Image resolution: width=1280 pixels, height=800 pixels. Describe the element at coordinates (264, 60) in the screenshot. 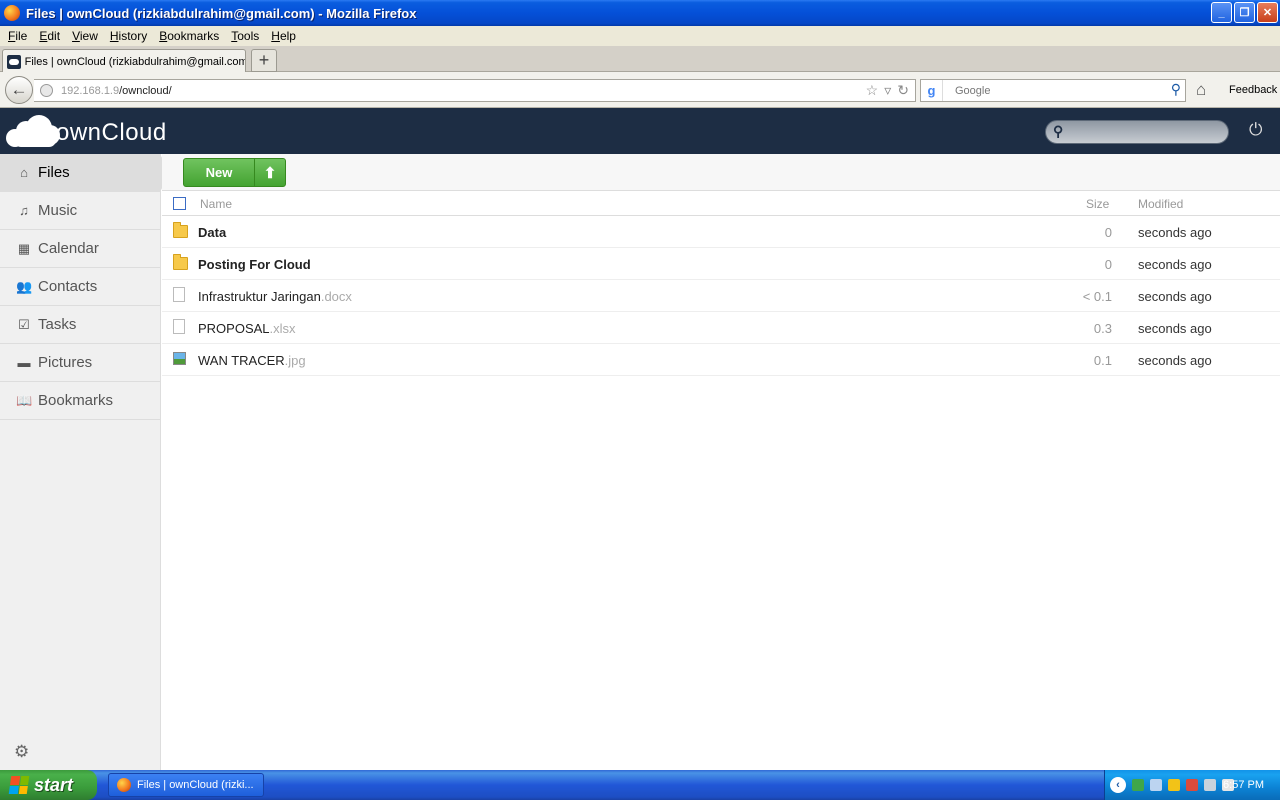

I see `new-tab-button: +` at that location.